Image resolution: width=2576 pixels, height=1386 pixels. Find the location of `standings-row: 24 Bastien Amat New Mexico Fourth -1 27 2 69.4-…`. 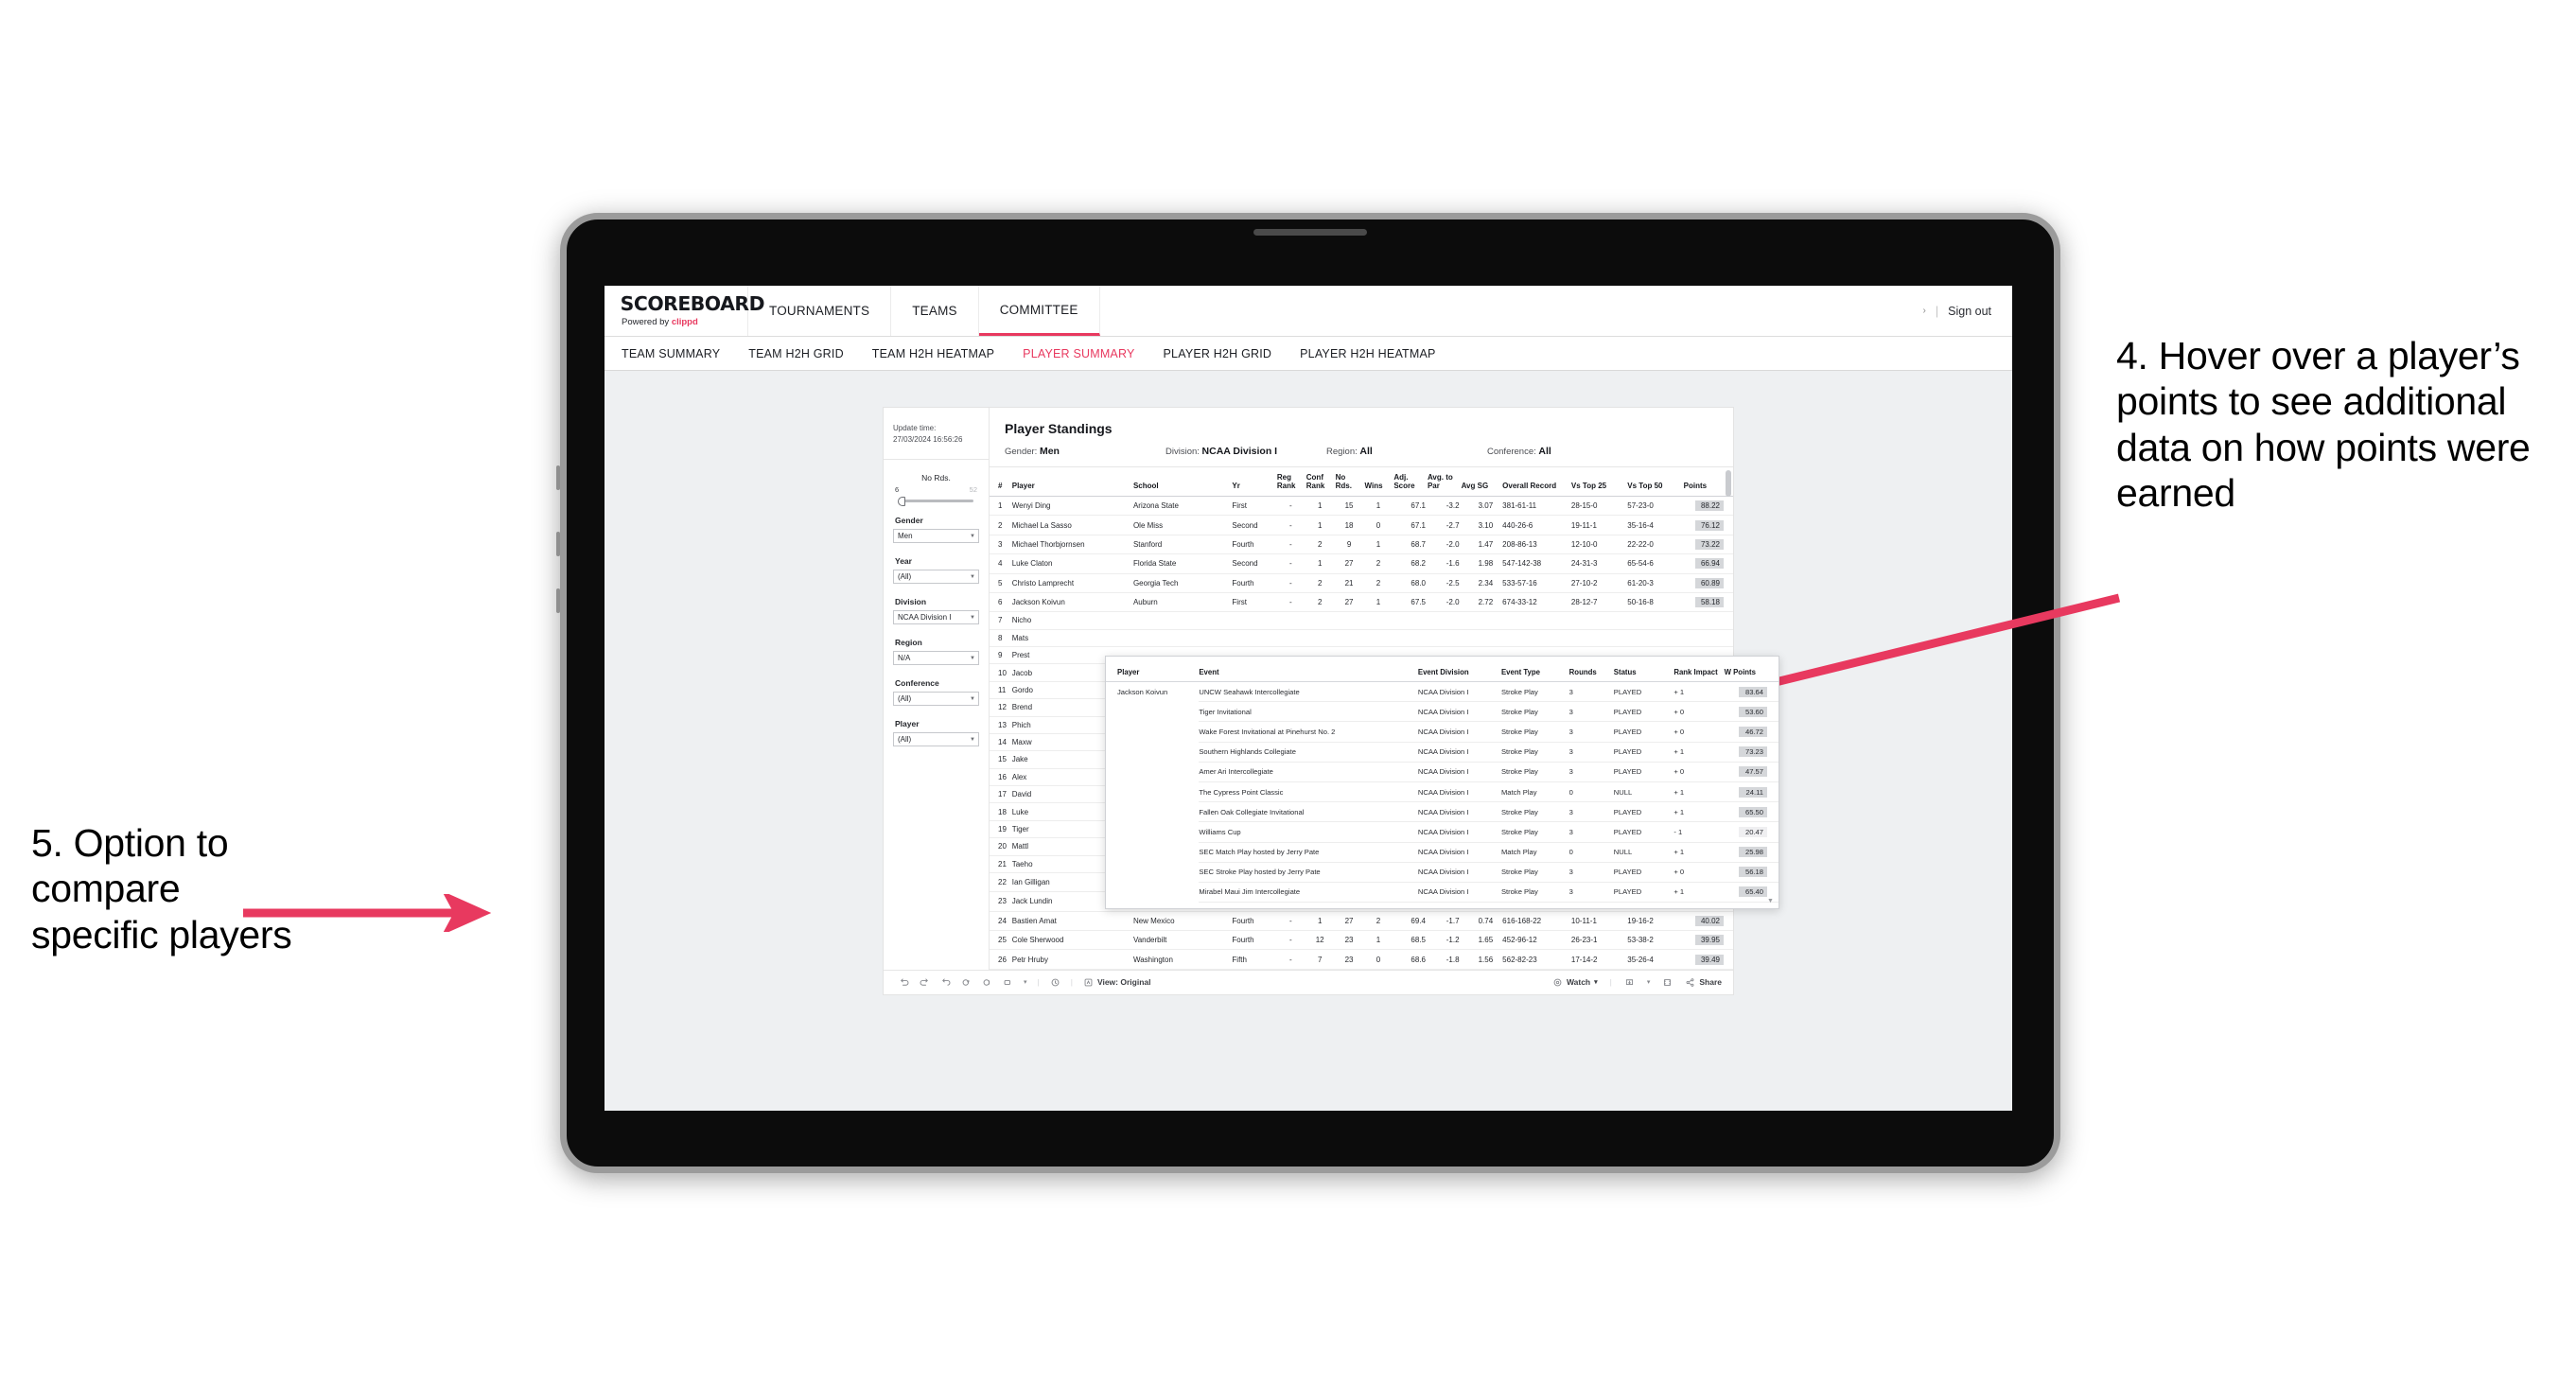

standings-row: 24 Bastien Amat New Mexico Fourth -1 27 2 69.4-… is located at coordinates (1362, 921).